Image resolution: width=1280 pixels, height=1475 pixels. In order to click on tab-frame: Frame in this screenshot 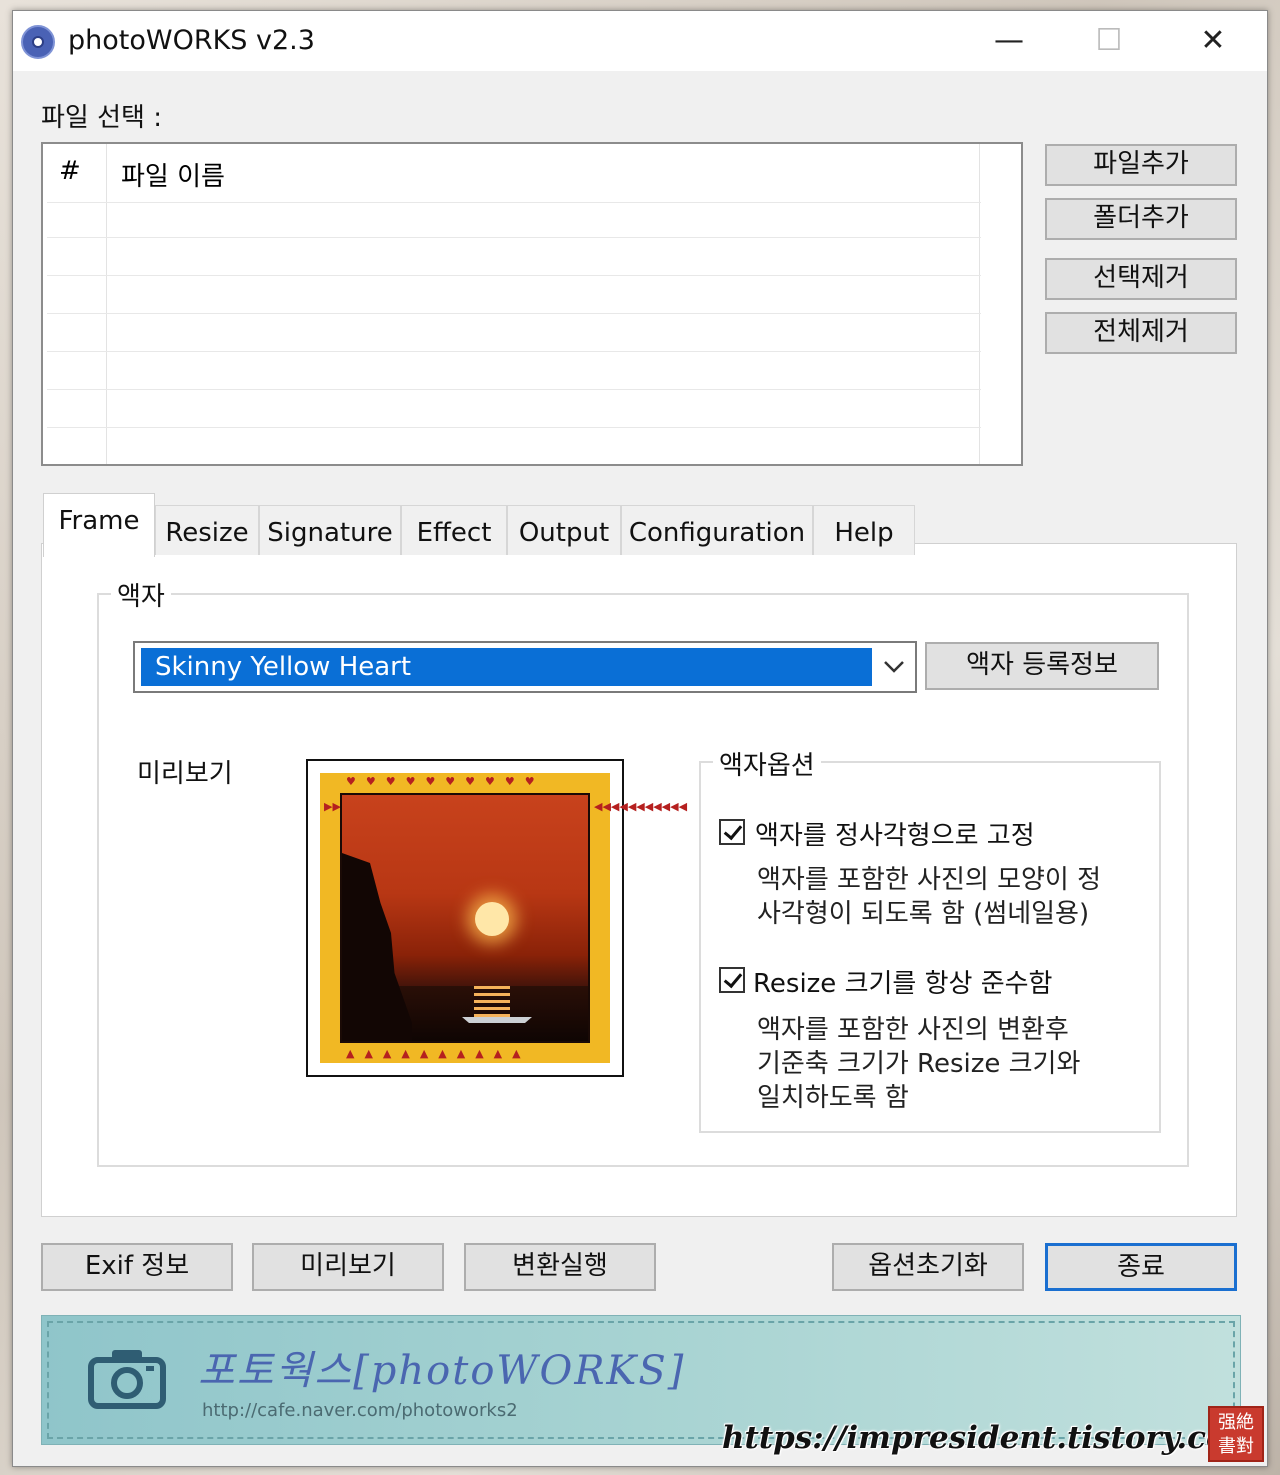, I will do `click(99, 525)`.